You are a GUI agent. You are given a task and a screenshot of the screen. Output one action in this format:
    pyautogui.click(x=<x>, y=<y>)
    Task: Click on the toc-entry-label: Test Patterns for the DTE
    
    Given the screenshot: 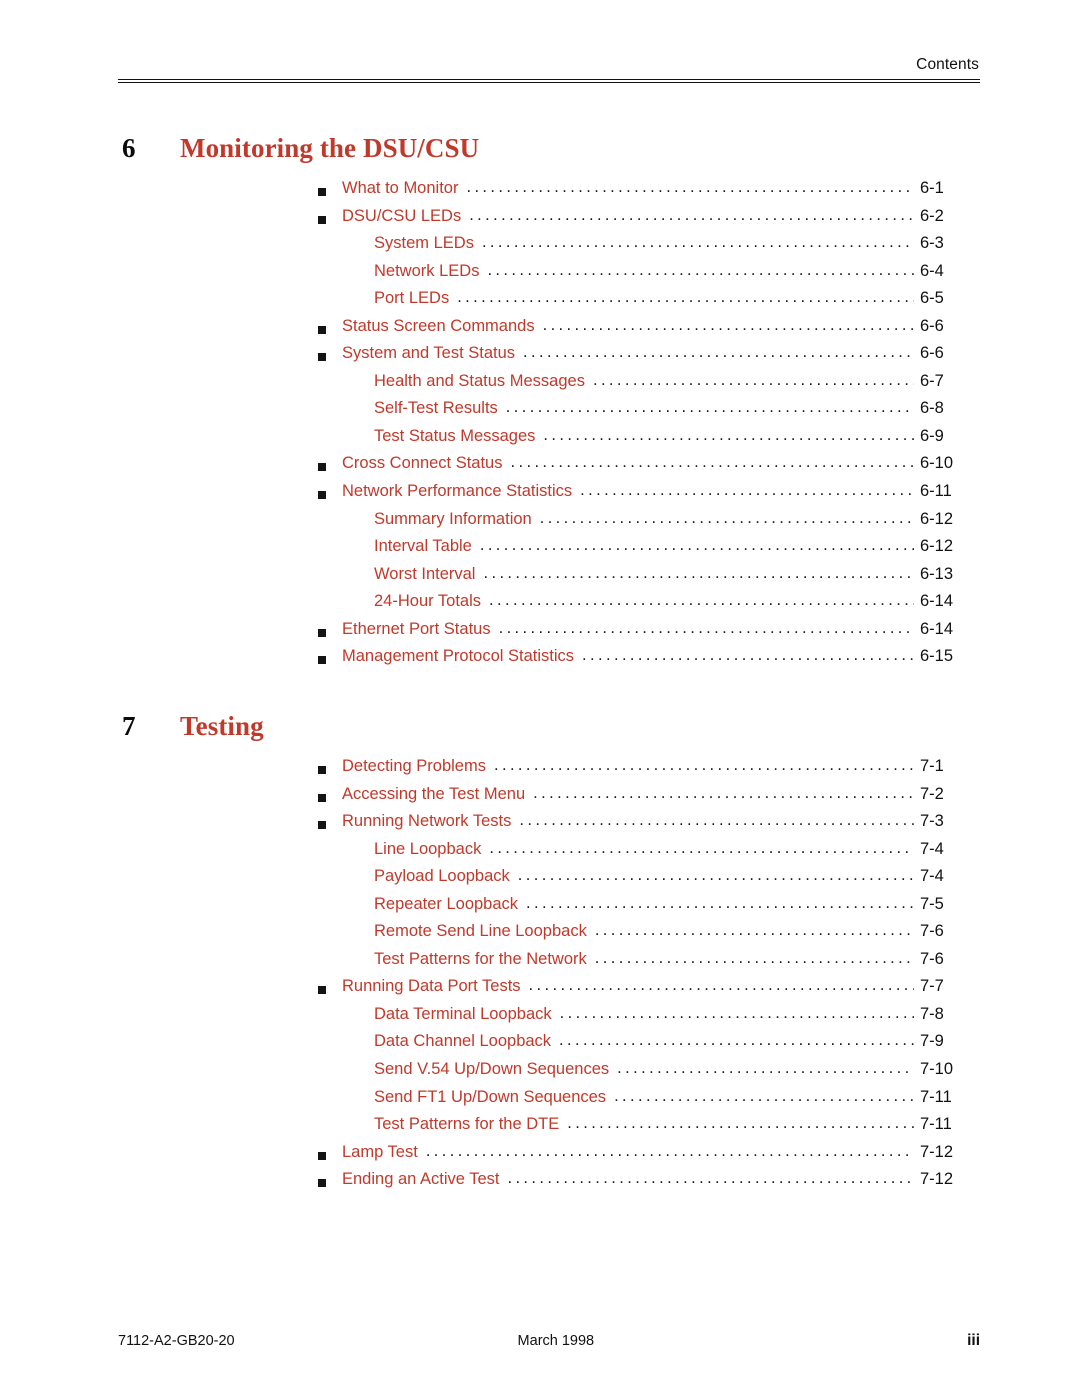 What is the action you would take?
    pyautogui.click(x=467, y=1124)
    